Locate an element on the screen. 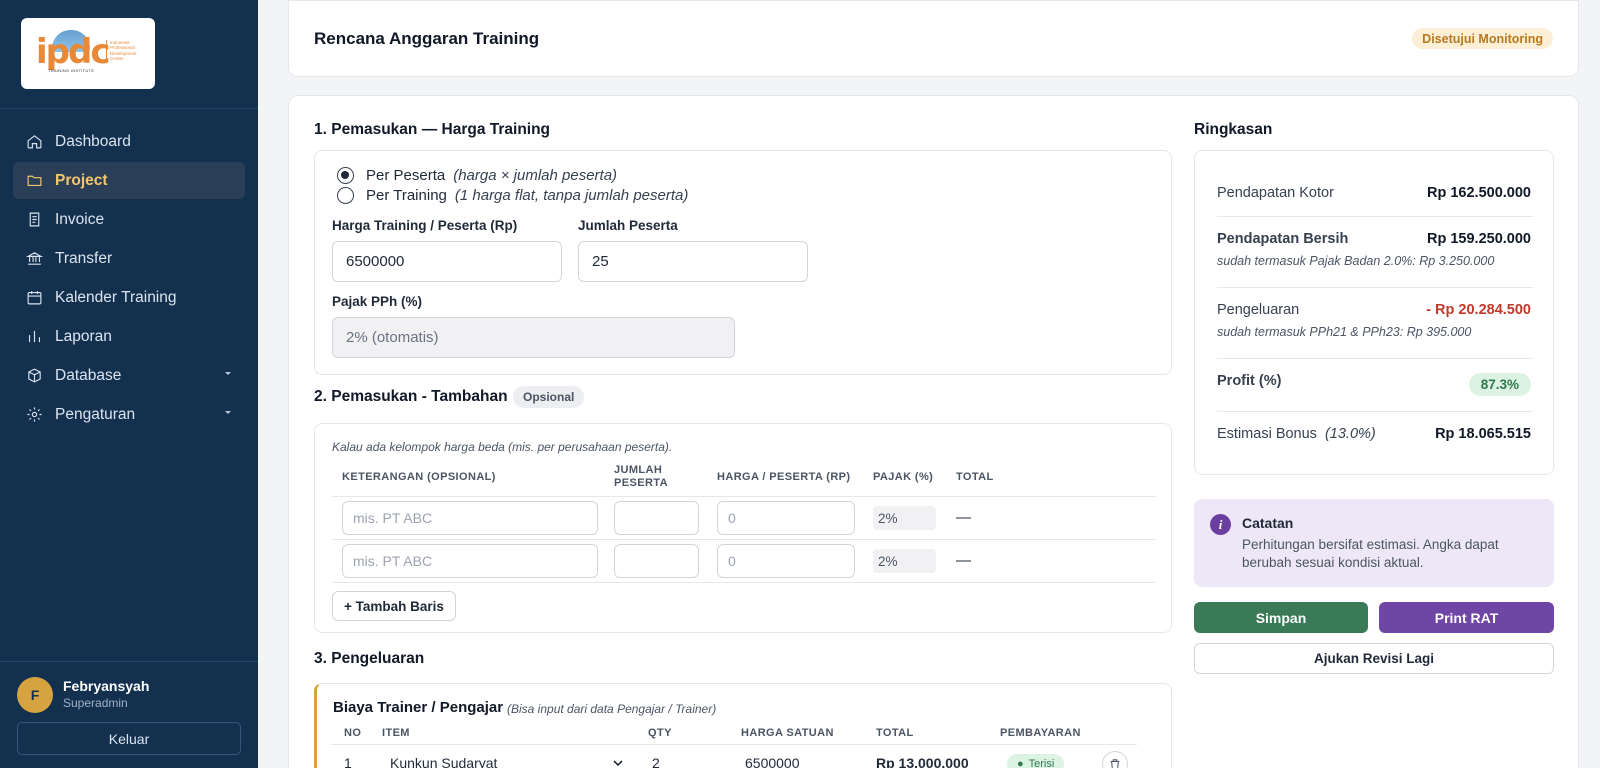  participants-label: Jumlah Peserta is located at coordinates (628, 225).